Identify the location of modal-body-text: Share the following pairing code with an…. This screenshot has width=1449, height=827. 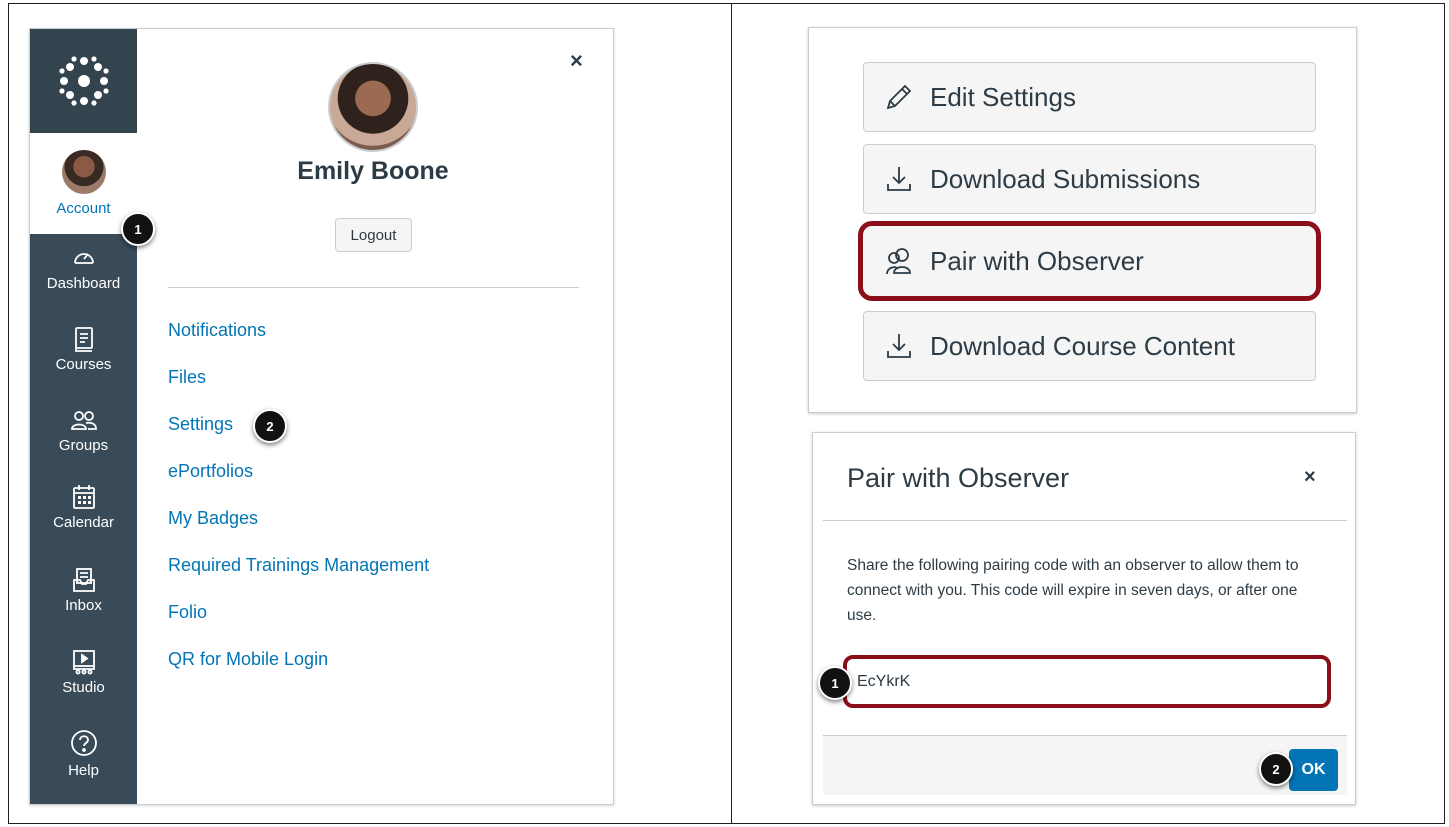
(1073, 590).